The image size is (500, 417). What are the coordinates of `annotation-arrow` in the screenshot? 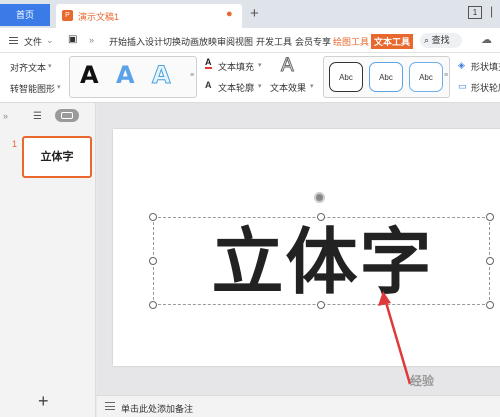 It's located at (395, 338).